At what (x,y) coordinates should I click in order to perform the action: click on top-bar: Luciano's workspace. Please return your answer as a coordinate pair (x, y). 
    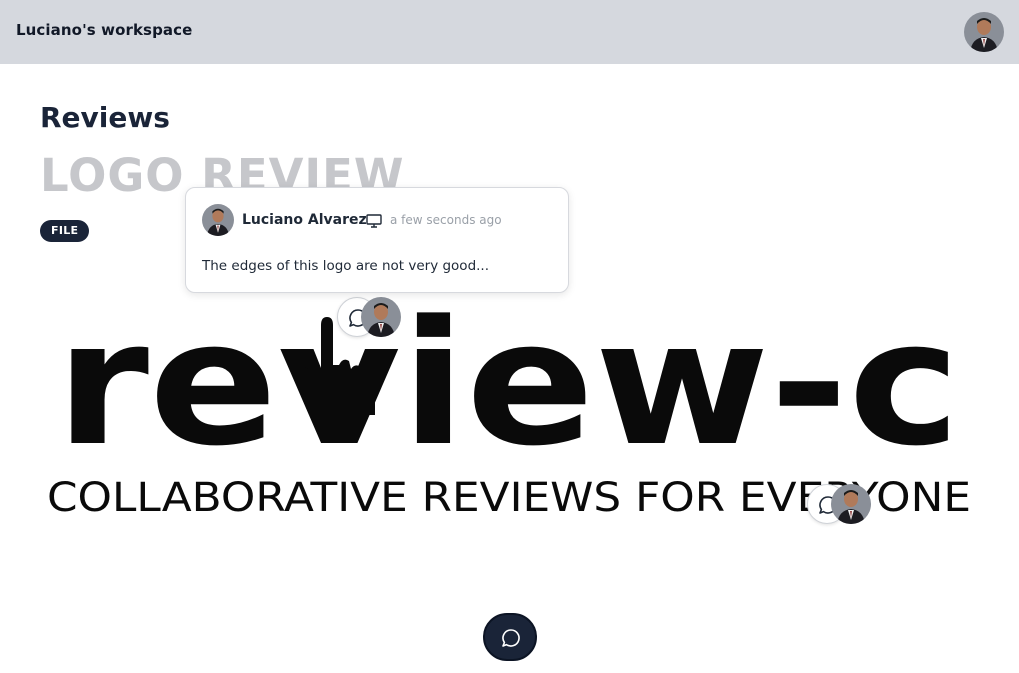
    Looking at the image, I should click on (509, 32).